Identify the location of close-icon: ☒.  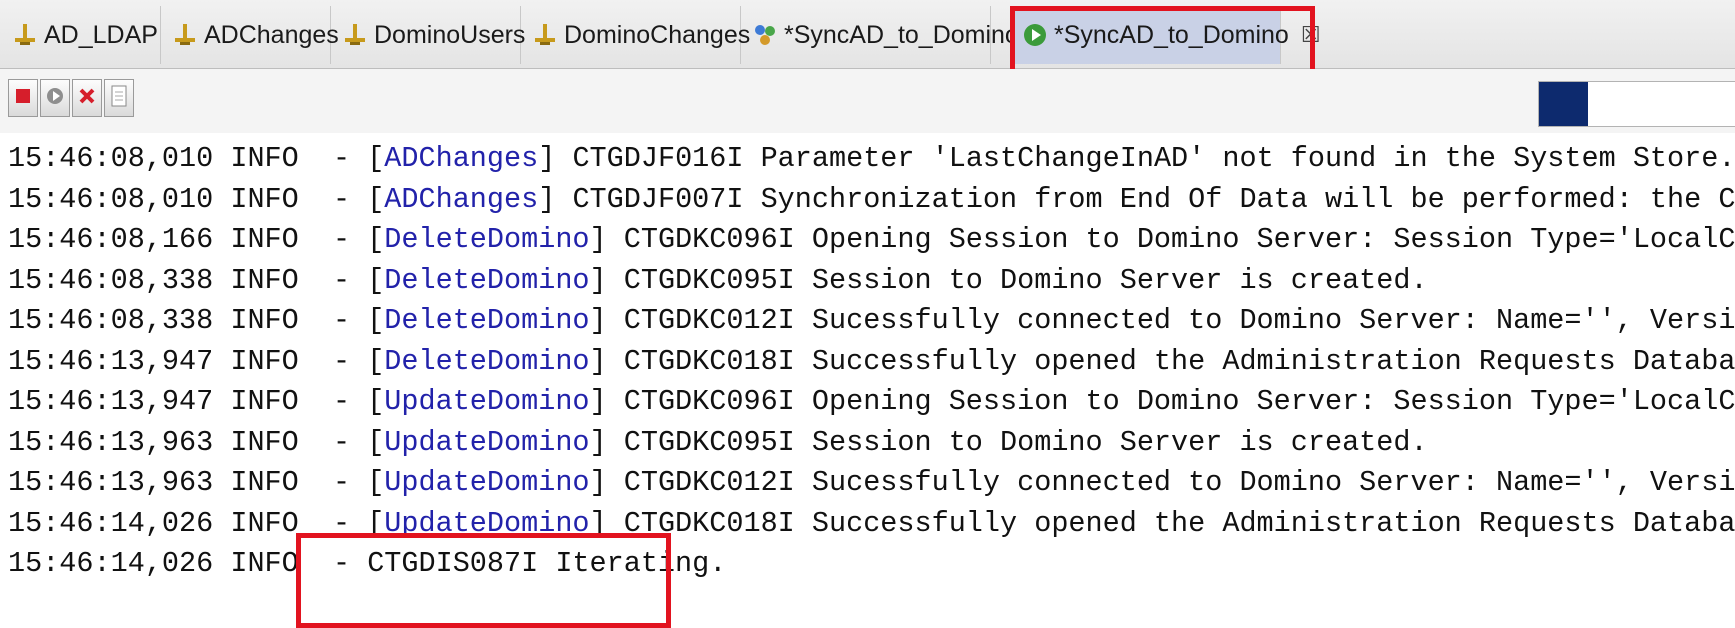
(1311, 35).